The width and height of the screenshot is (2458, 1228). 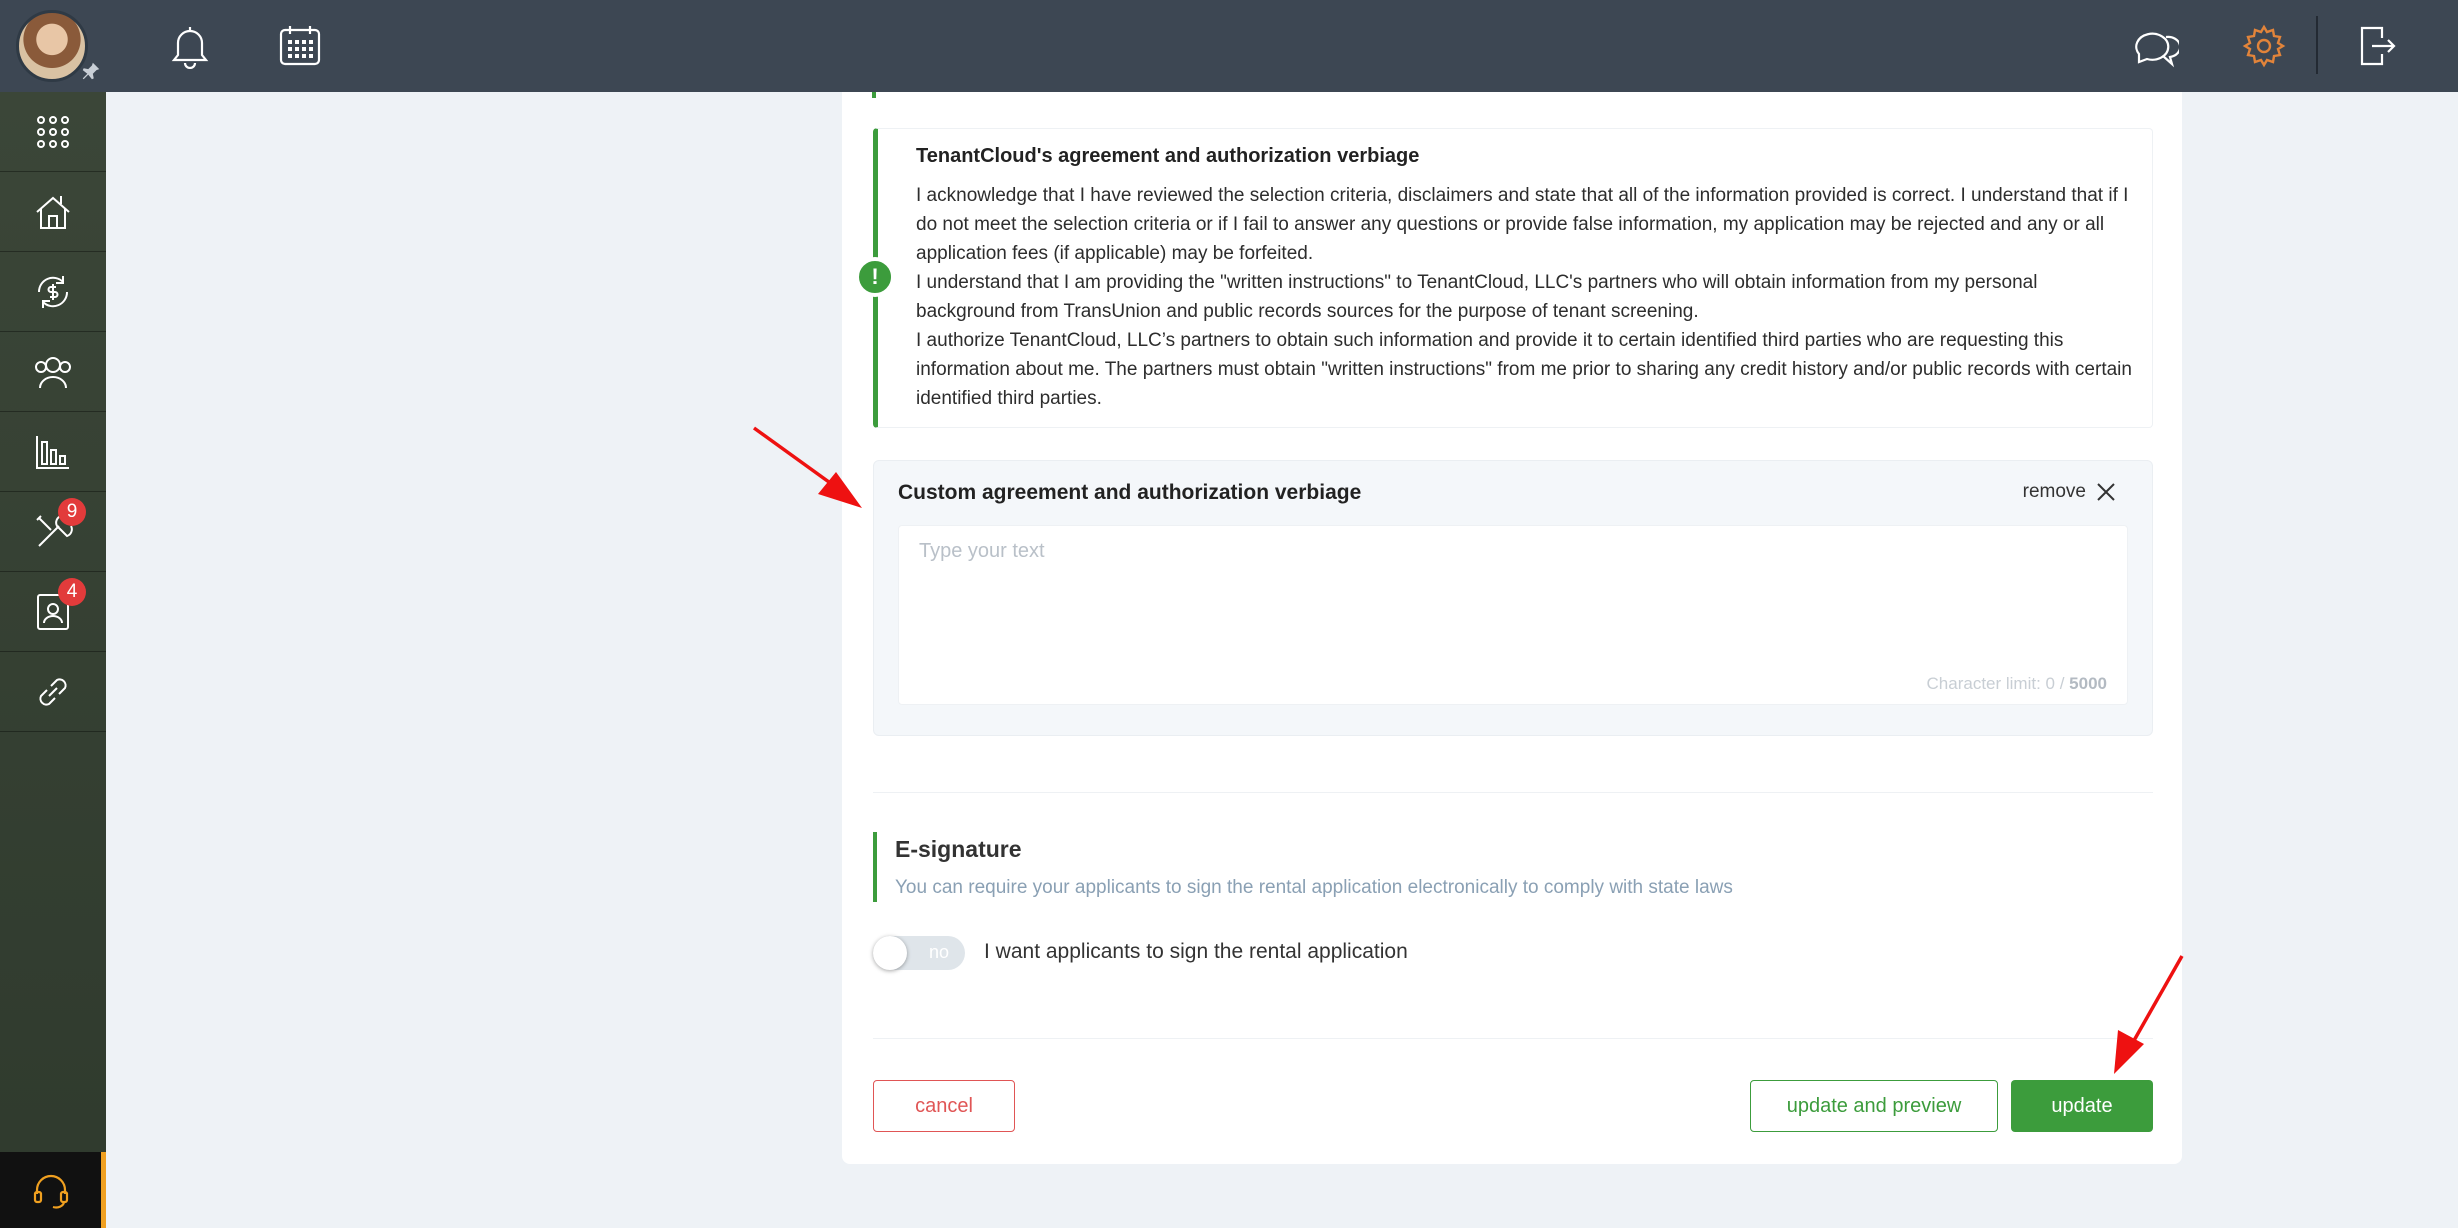 I want to click on update-and-preview-button: update and preview, so click(x=1874, y=1106).